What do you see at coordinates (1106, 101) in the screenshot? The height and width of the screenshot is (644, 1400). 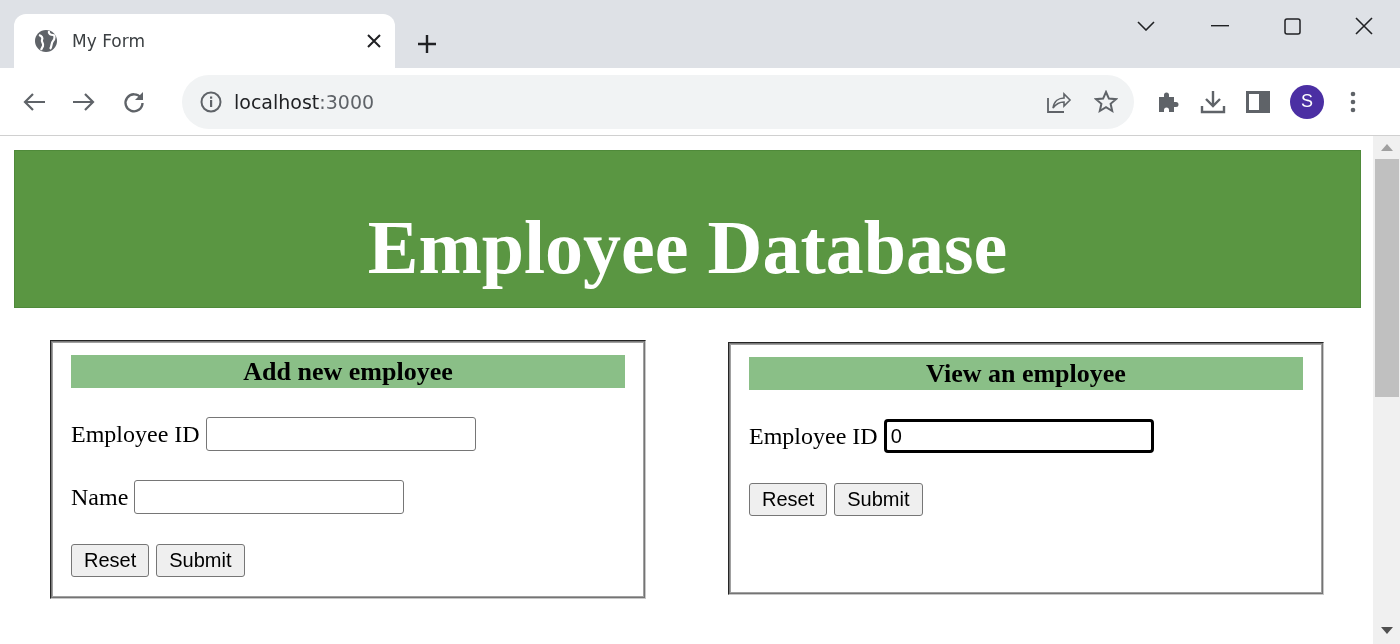 I see `bookmark-star-button` at bounding box center [1106, 101].